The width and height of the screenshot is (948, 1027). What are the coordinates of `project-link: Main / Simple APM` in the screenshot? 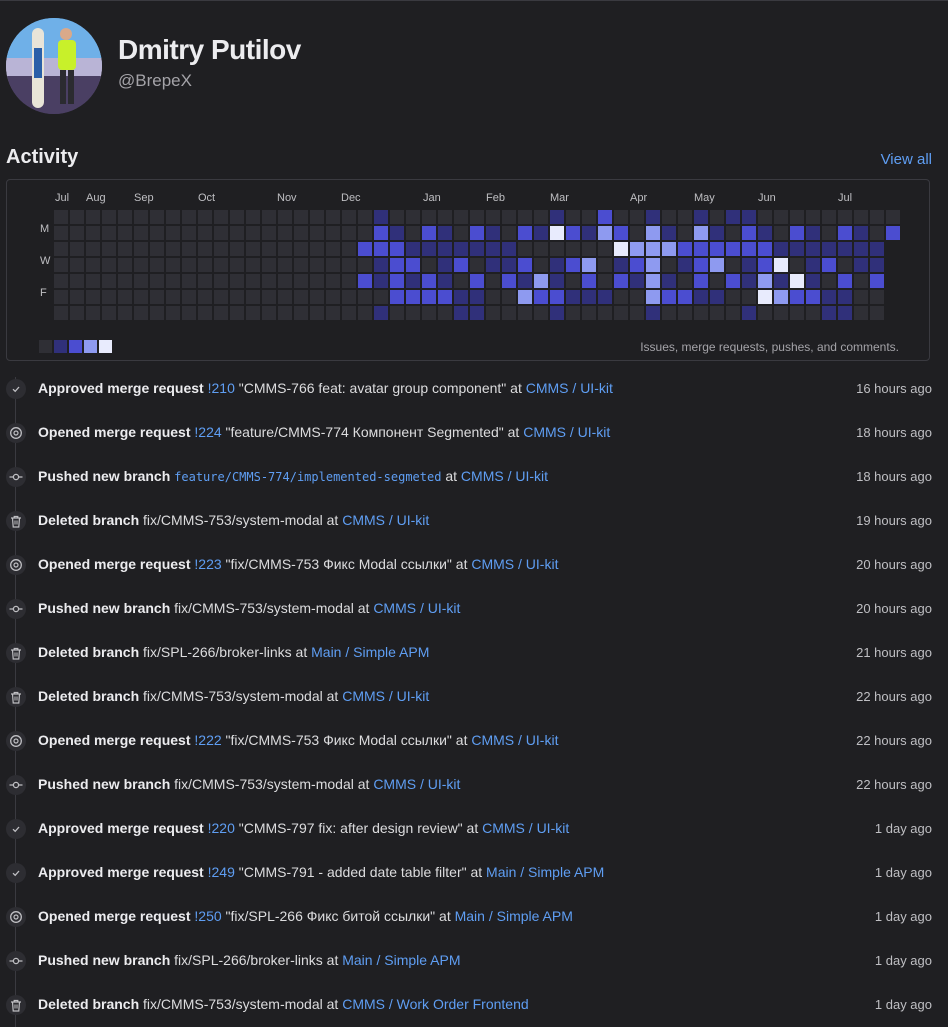 It's located at (401, 960).